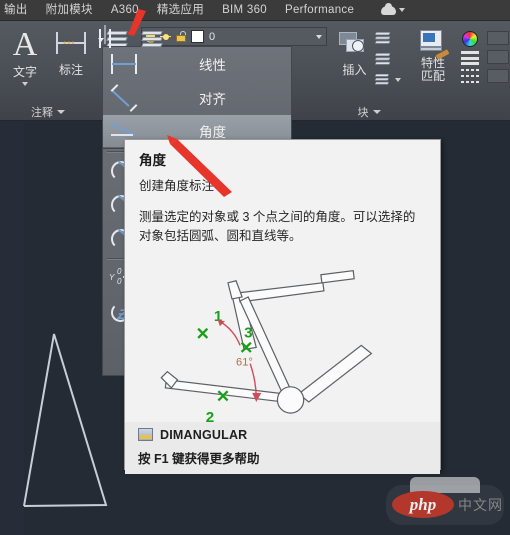 This screenshot has height=535, width=510. What do you see at coordinates (197, 64) in the screenshot?
I see `dropdown-entry-linear: 线性` at bounding box center [197, 64].